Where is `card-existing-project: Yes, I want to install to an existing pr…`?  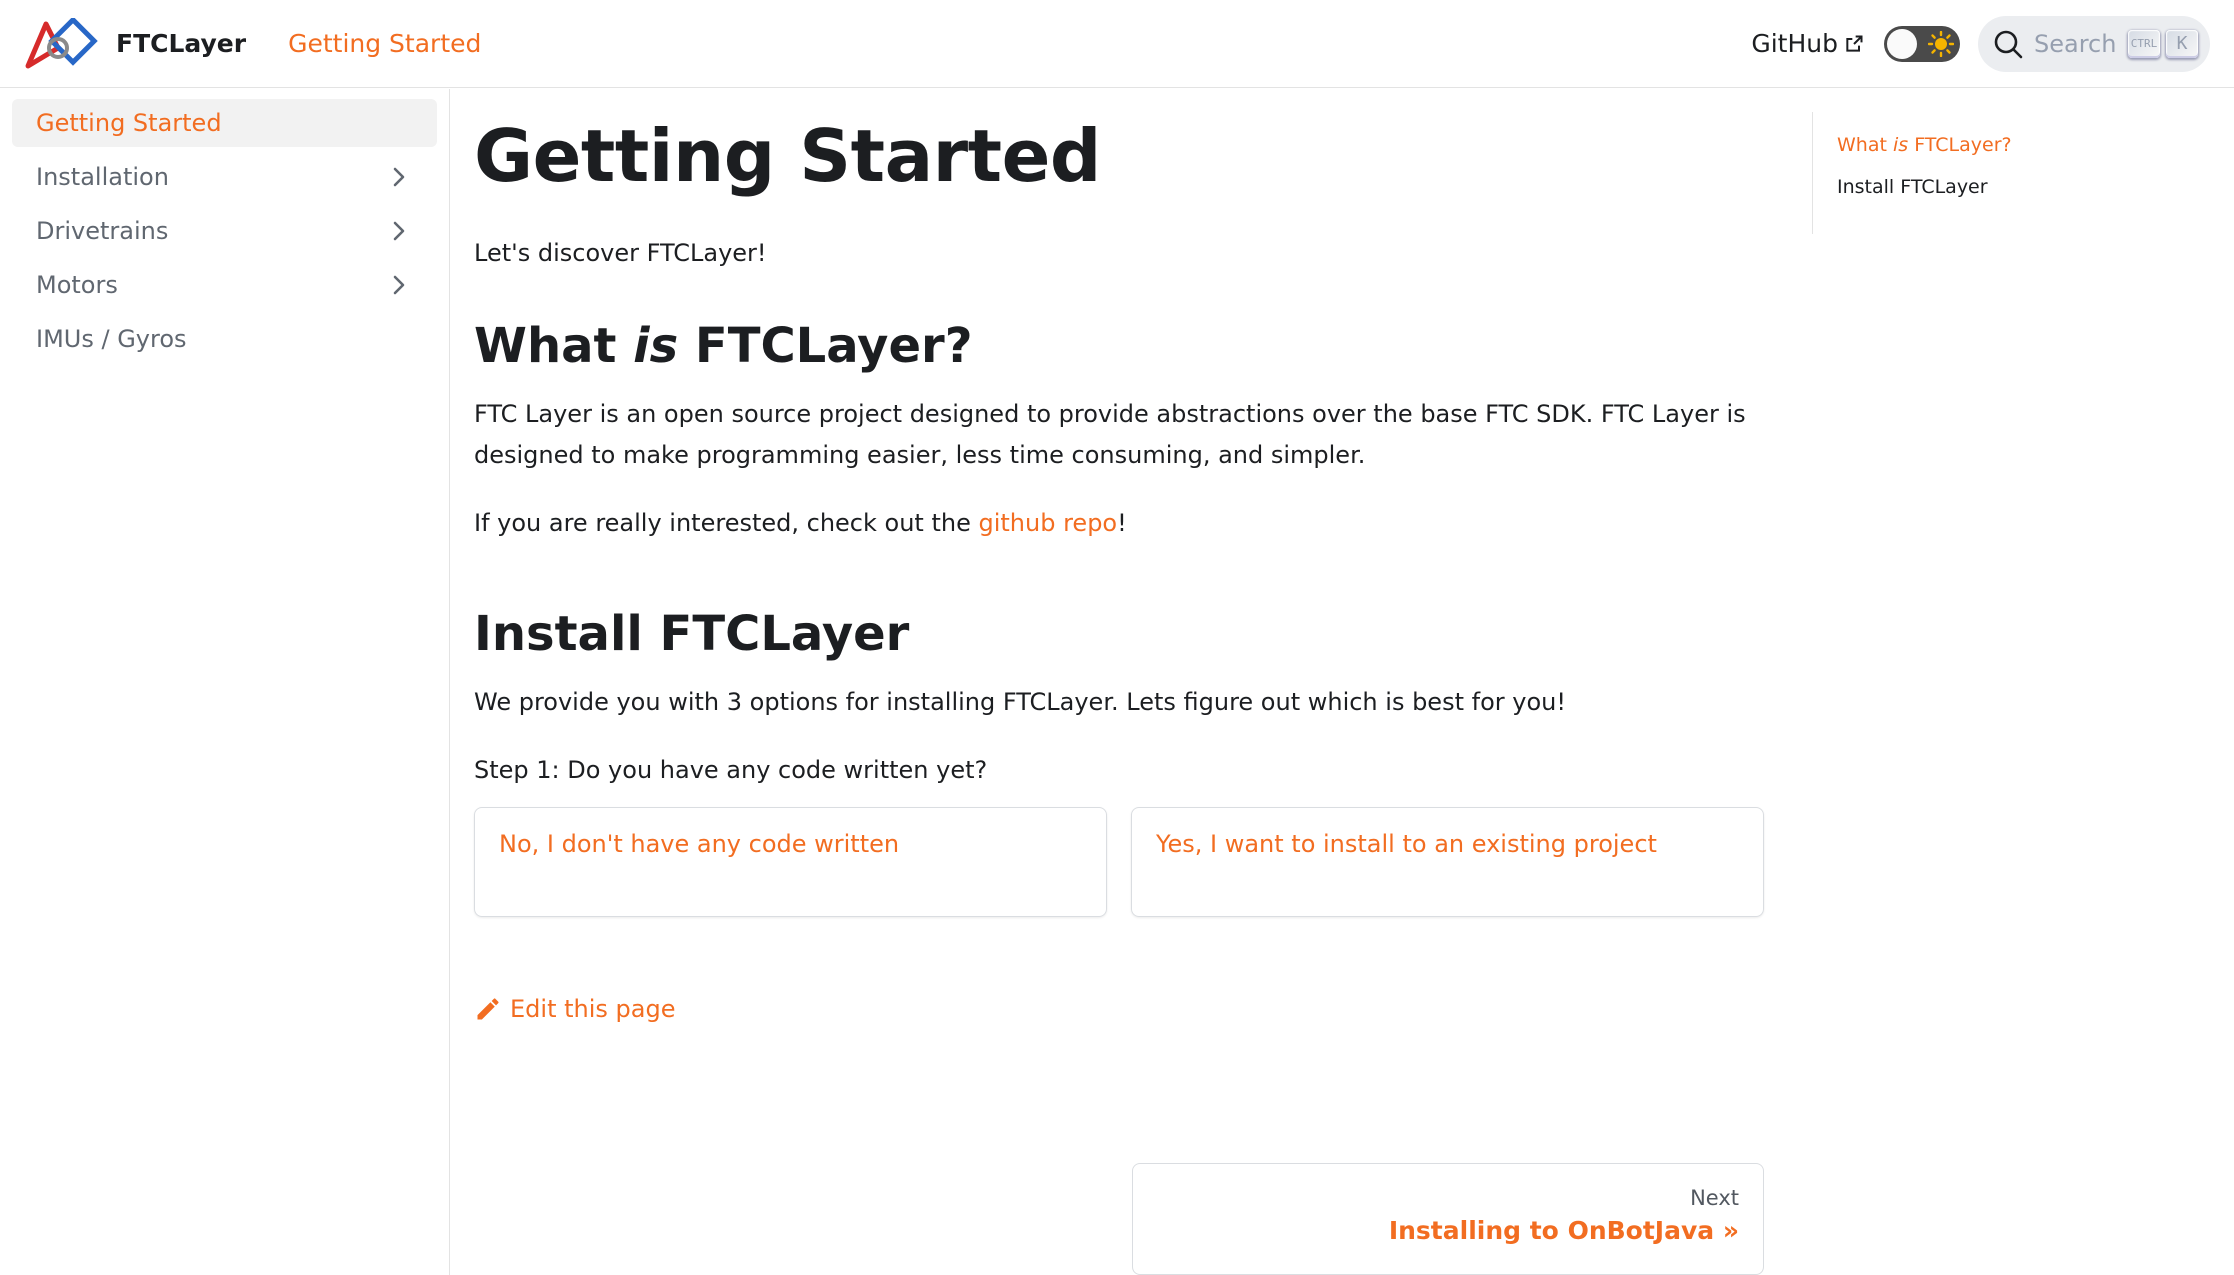
card-existing-project: Yes, I want to install to an existing pr… is located at coordinates (1447, 862).